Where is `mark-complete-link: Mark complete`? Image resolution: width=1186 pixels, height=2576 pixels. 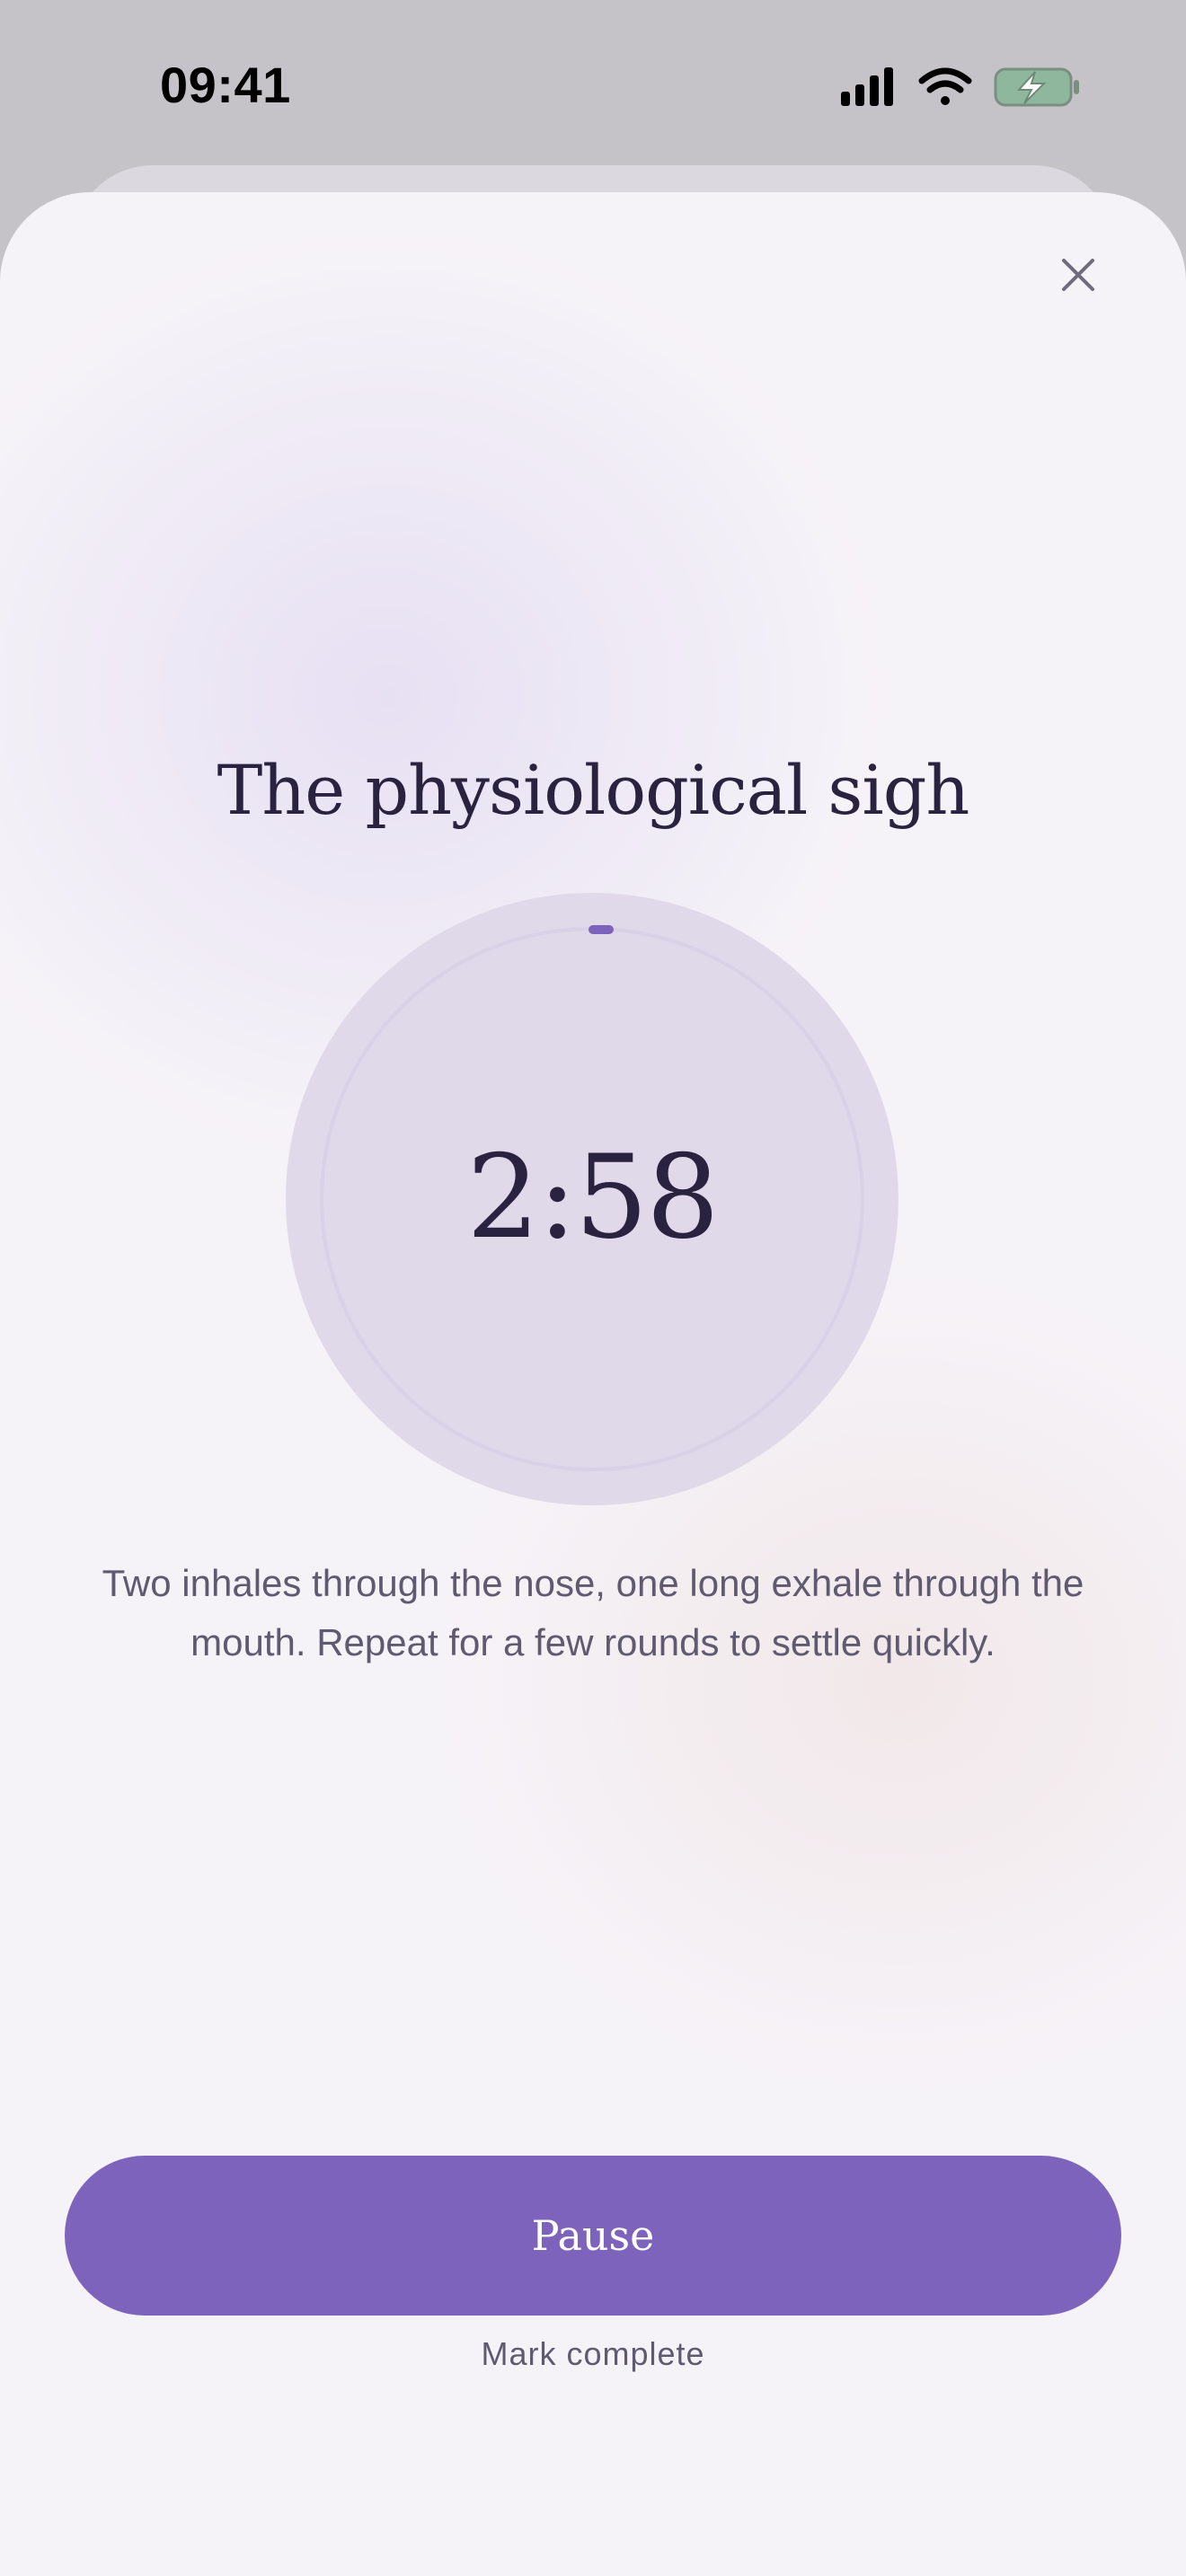 mark-complete-link: Mark complete is located at coordinates (593, 2354).